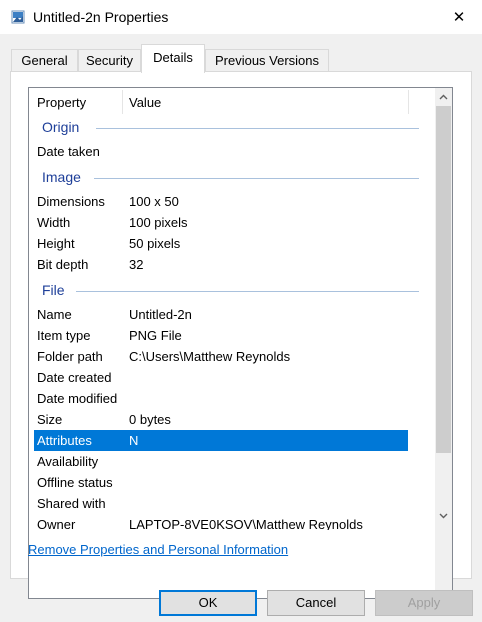 This screenshot has height=622, width=482. Describe the element at coordinates (136, 264) in the screenshot. I see `property-value: 32` at that location.